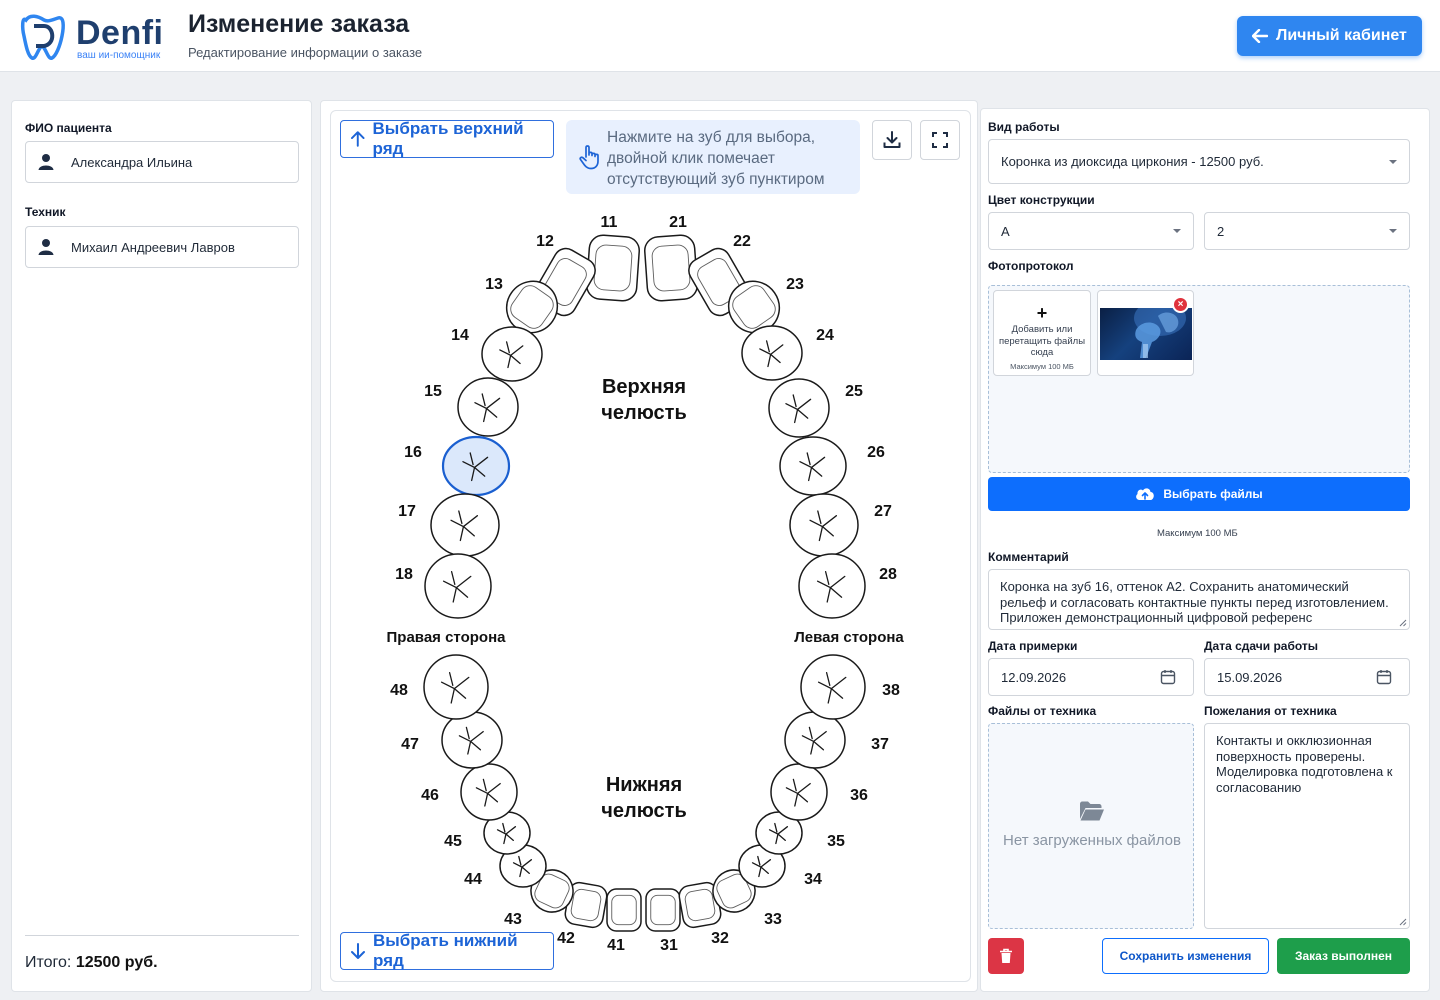 This screenshot has width=1440, height=1000. Describe the element at coordinates (1042, 313) in the screenshot. I see `plus-icon: +` at that location.